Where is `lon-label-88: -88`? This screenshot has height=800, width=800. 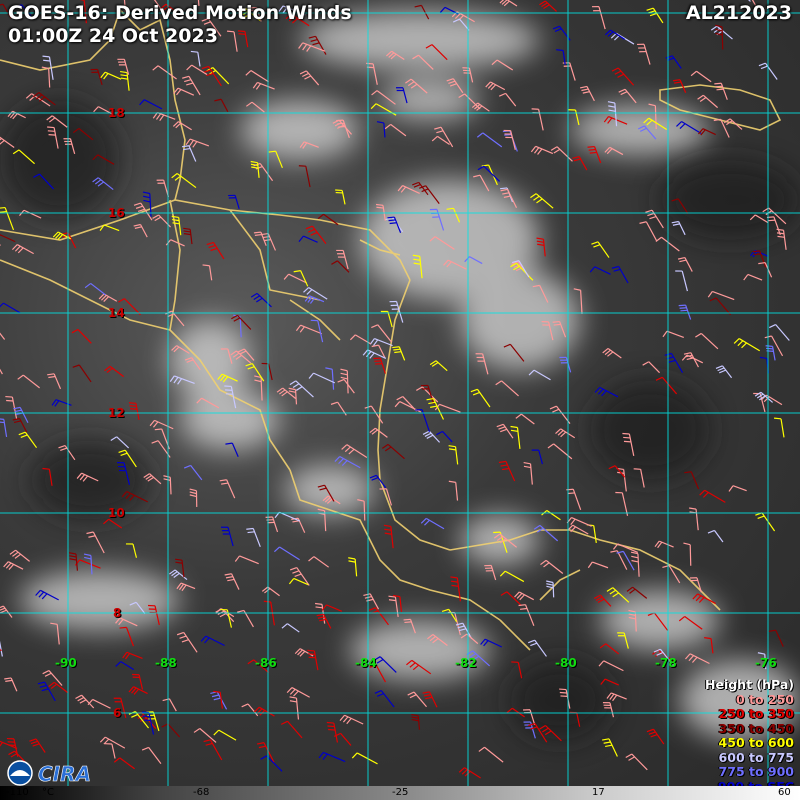
lon-label-88: -88 is located at coordinates (166, 663).